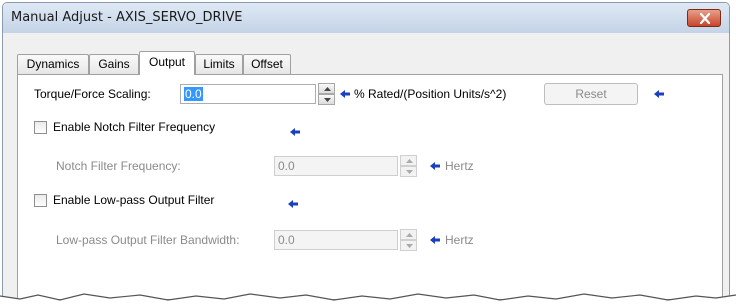  I want to click on enable-notch-filter-label: Enable Notch Filter Frequency, so click(134, 127).